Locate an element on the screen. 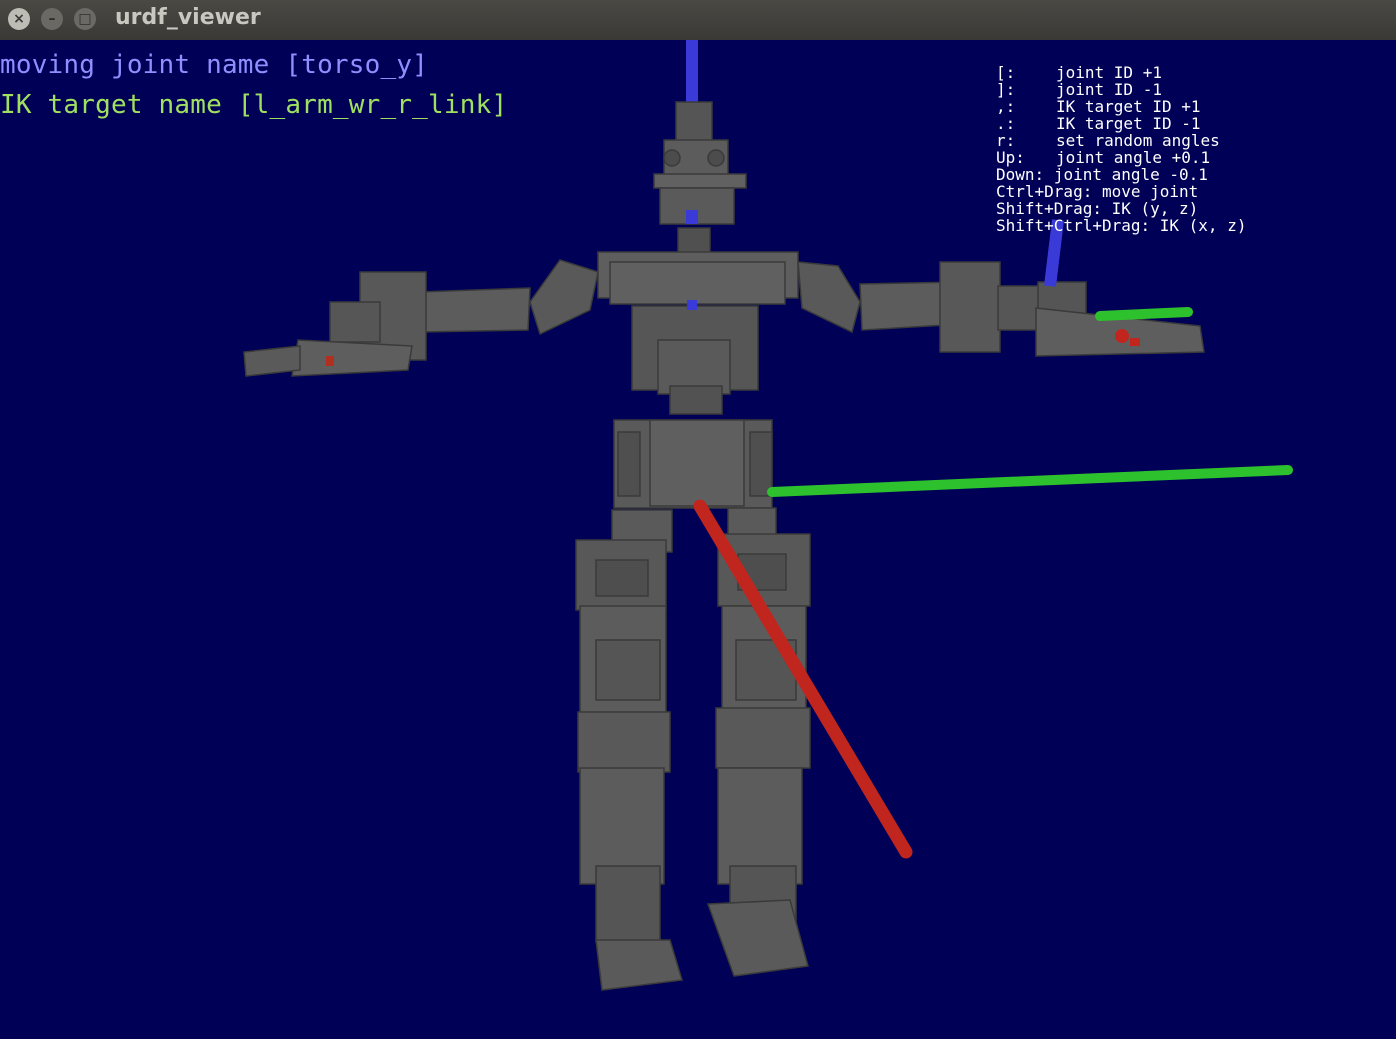 This screenshot has width=1396, height=1039. help-row: [: joint ID +1 is located at coordinates (1121, 72).